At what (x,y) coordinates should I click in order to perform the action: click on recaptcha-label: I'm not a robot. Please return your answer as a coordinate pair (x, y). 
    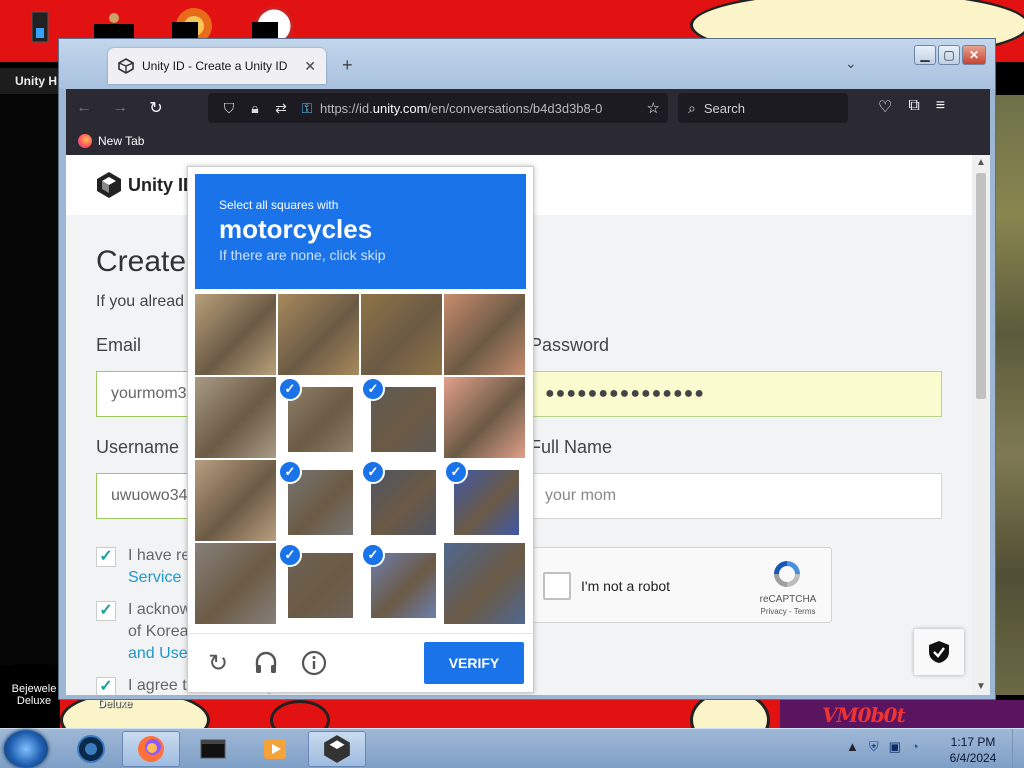
    Looking at the image, I should click on (626, 586).